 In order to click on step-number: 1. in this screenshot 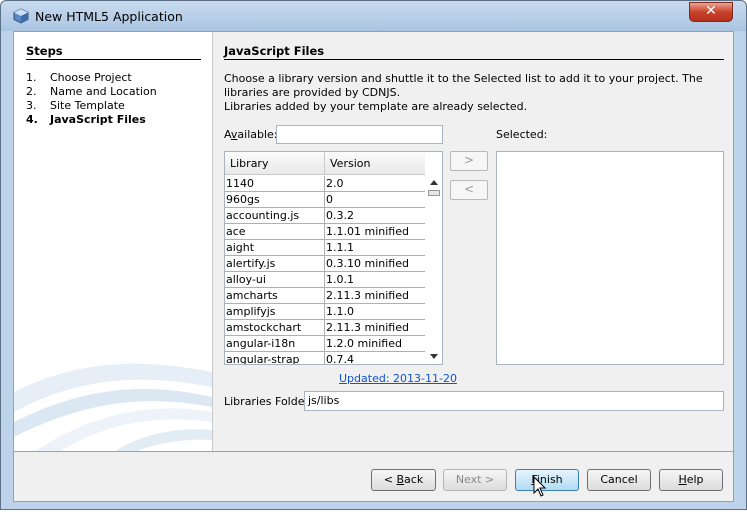, I will do `click(31, 77)`.